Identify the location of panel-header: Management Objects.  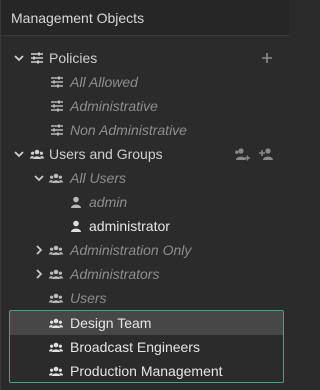
(145, 18).